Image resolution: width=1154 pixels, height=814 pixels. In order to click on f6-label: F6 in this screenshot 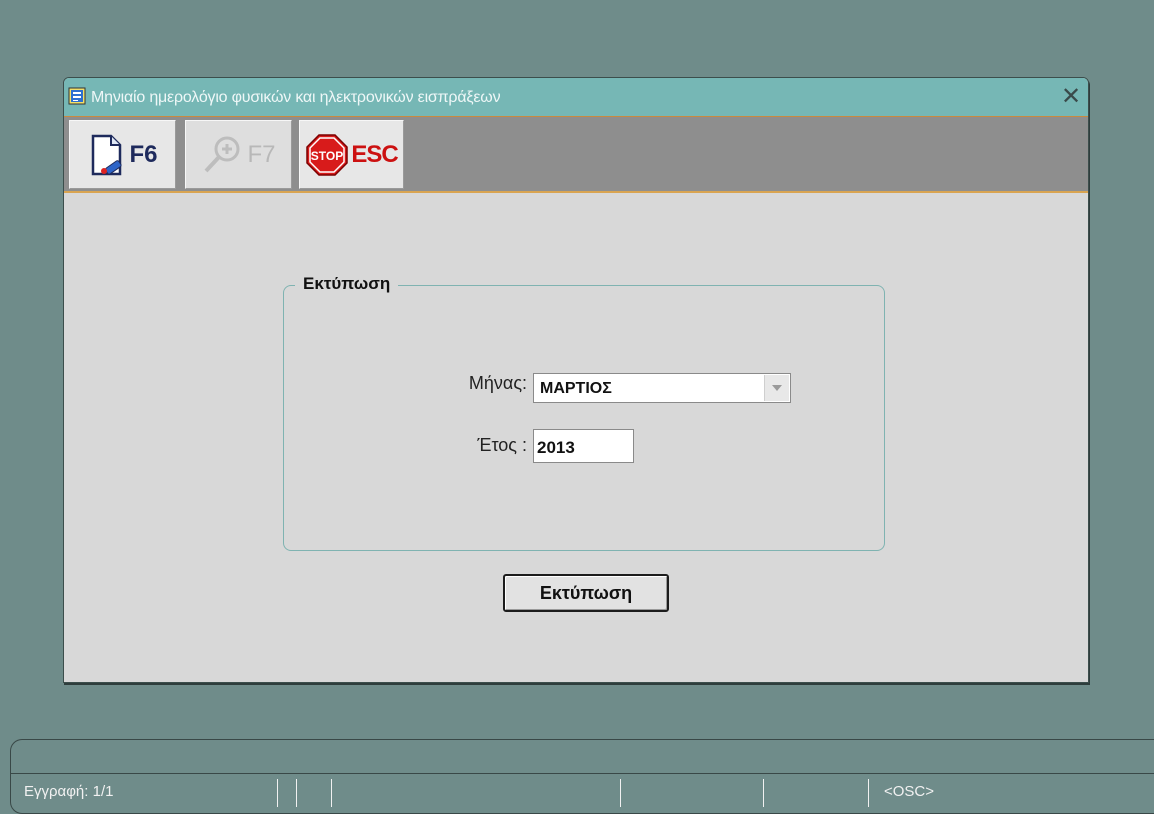, I will do `click(143, 154)`.